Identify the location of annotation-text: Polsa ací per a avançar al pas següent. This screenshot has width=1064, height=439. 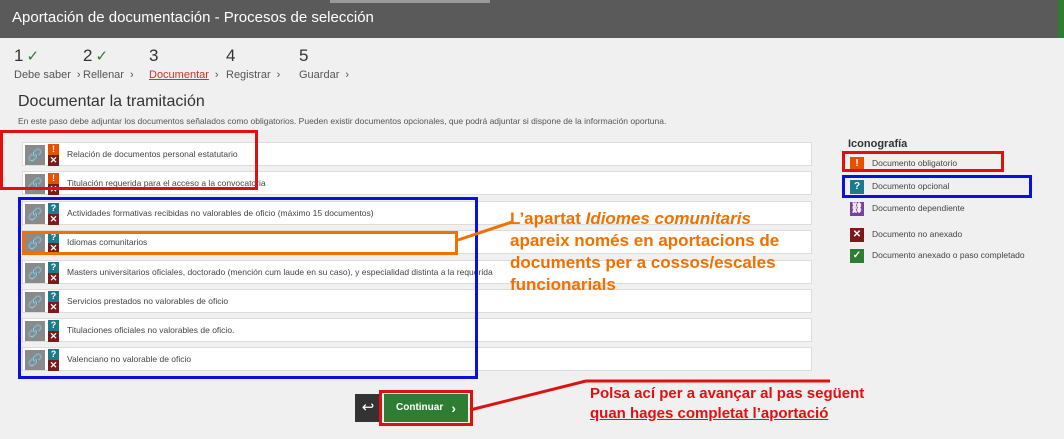
(727, 393).